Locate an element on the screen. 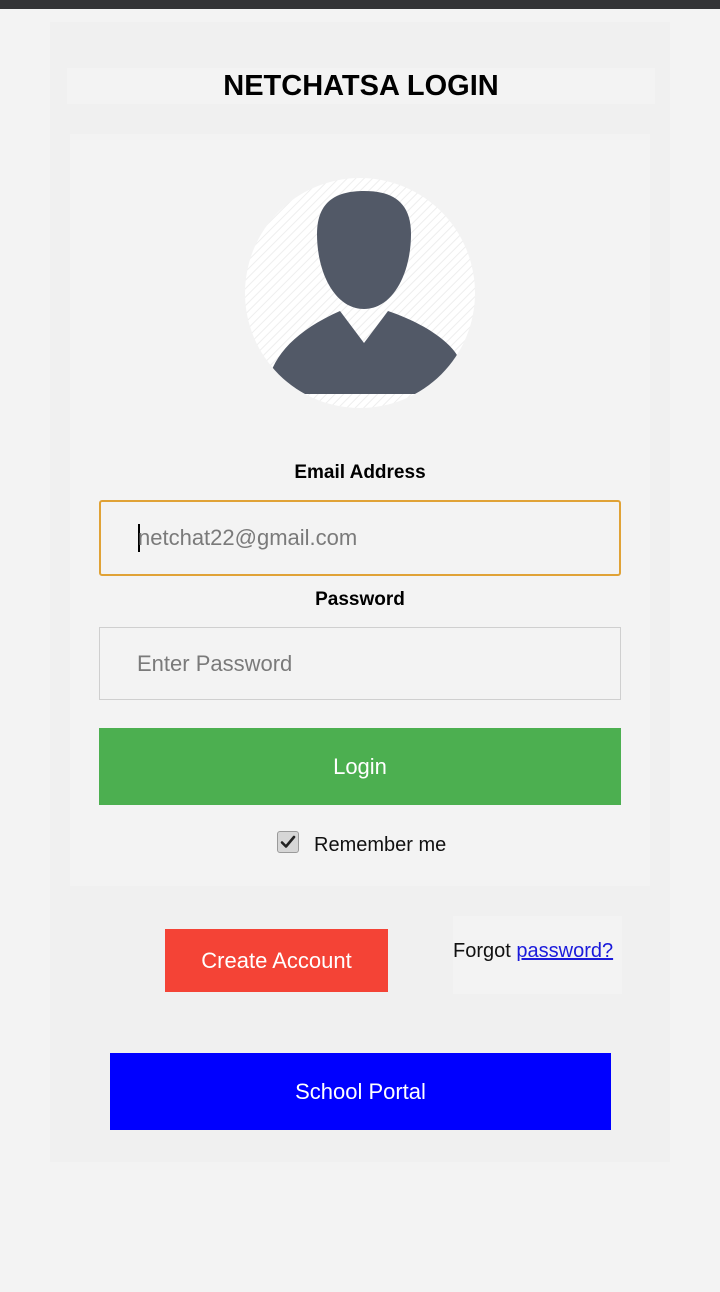 The height and width of the screenshot is (1292, 720). password-placeholder: Enter Password is located at coordinates (215, 663).